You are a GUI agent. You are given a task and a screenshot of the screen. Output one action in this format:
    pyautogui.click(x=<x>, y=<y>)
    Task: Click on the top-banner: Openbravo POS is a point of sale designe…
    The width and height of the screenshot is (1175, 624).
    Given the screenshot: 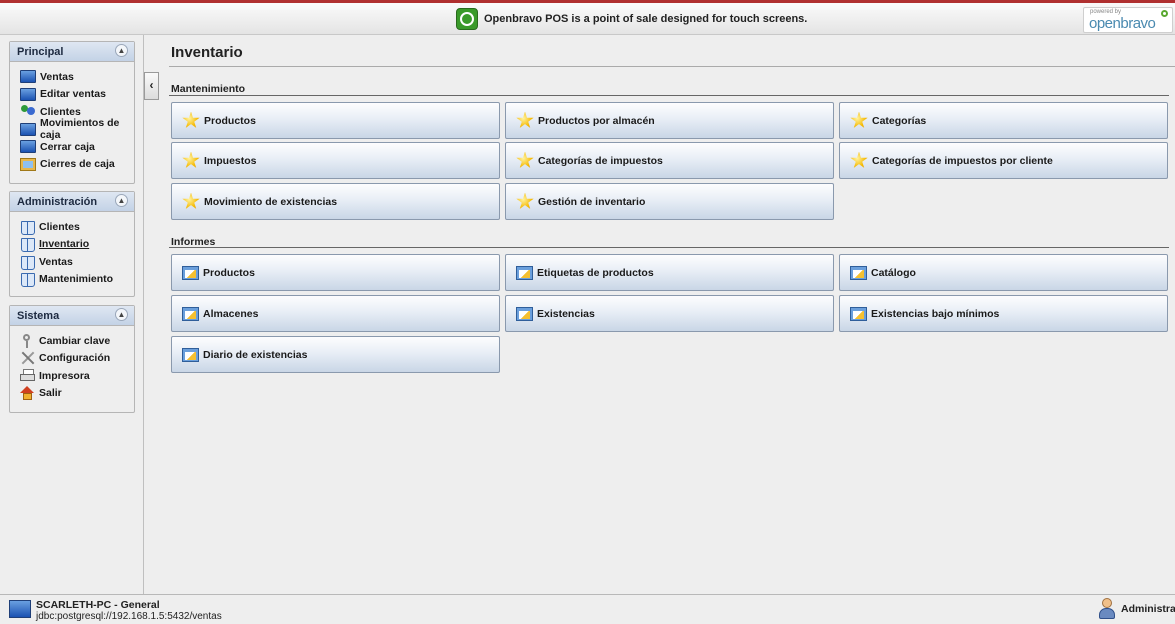 What is the action you would take?
    pyautogui.click(x=587, y=19)
    